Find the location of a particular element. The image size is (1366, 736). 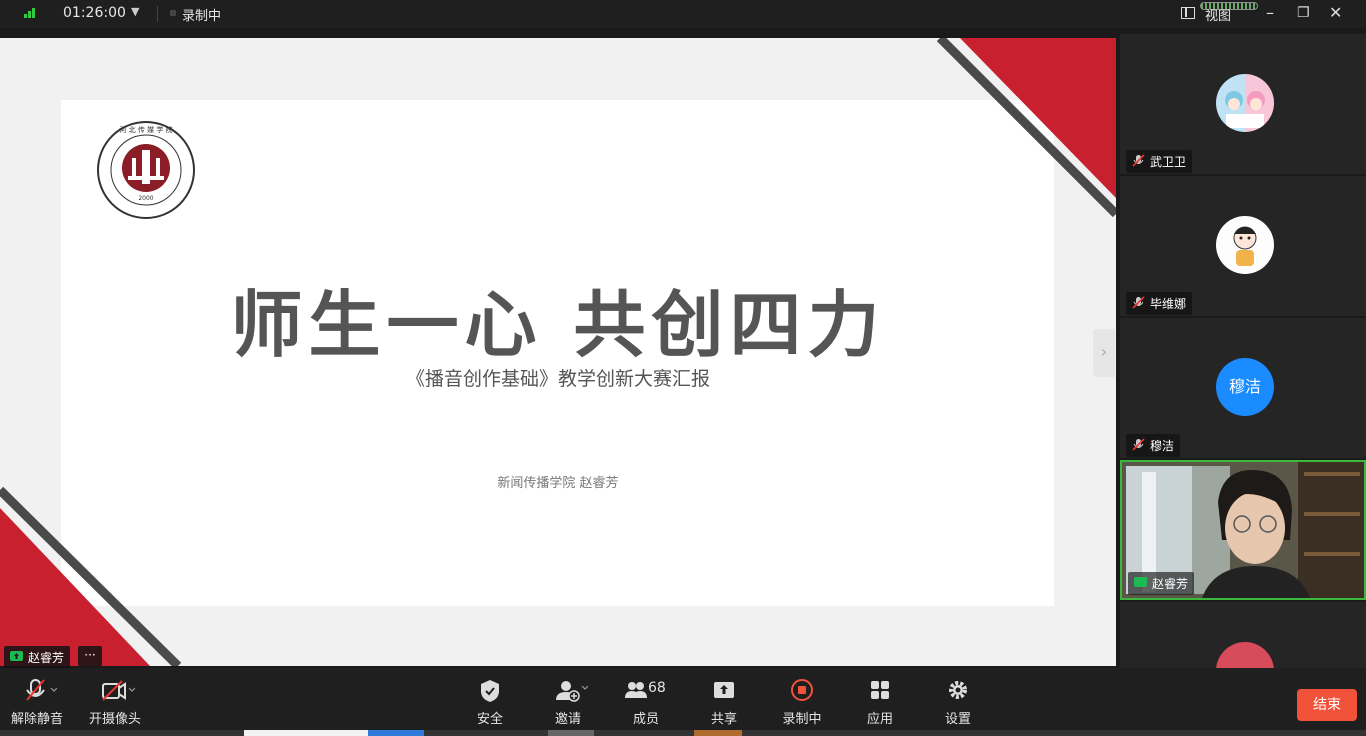

duration-dropdown-icon: ▼ is located at coordinates (135, 11).